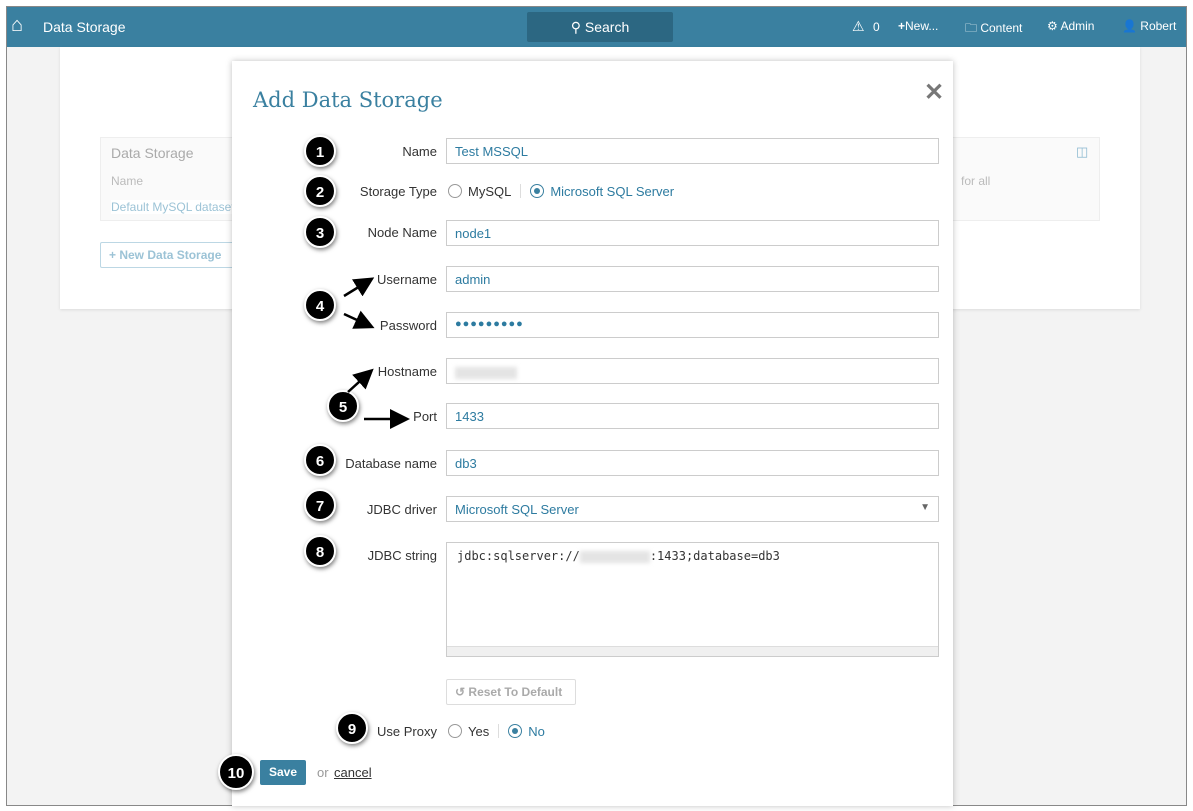 The width and height of the screenshot is (1193, 811). I want to click on annotation-arrows, so click(376, 353).